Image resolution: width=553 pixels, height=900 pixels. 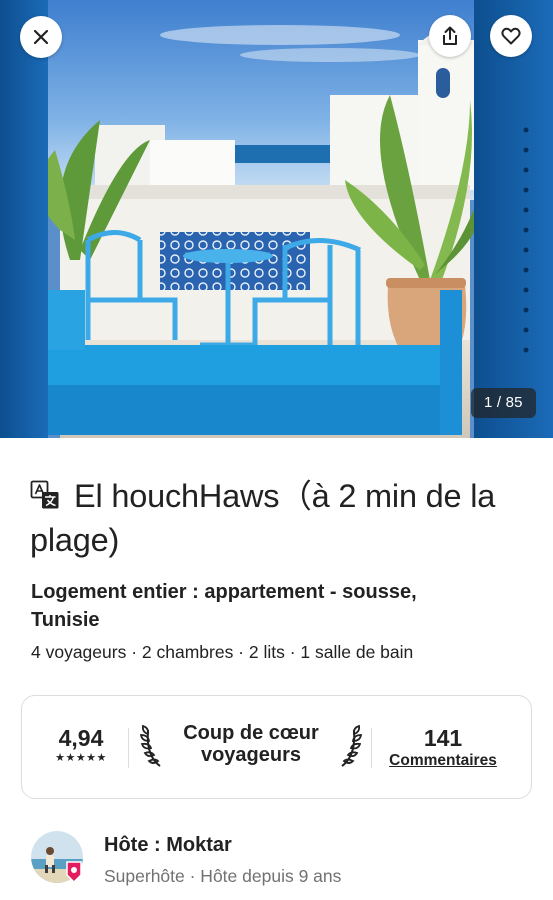 I want to click on rating-summary: 4,94 ★★★★★, so click(x=81, y=744).